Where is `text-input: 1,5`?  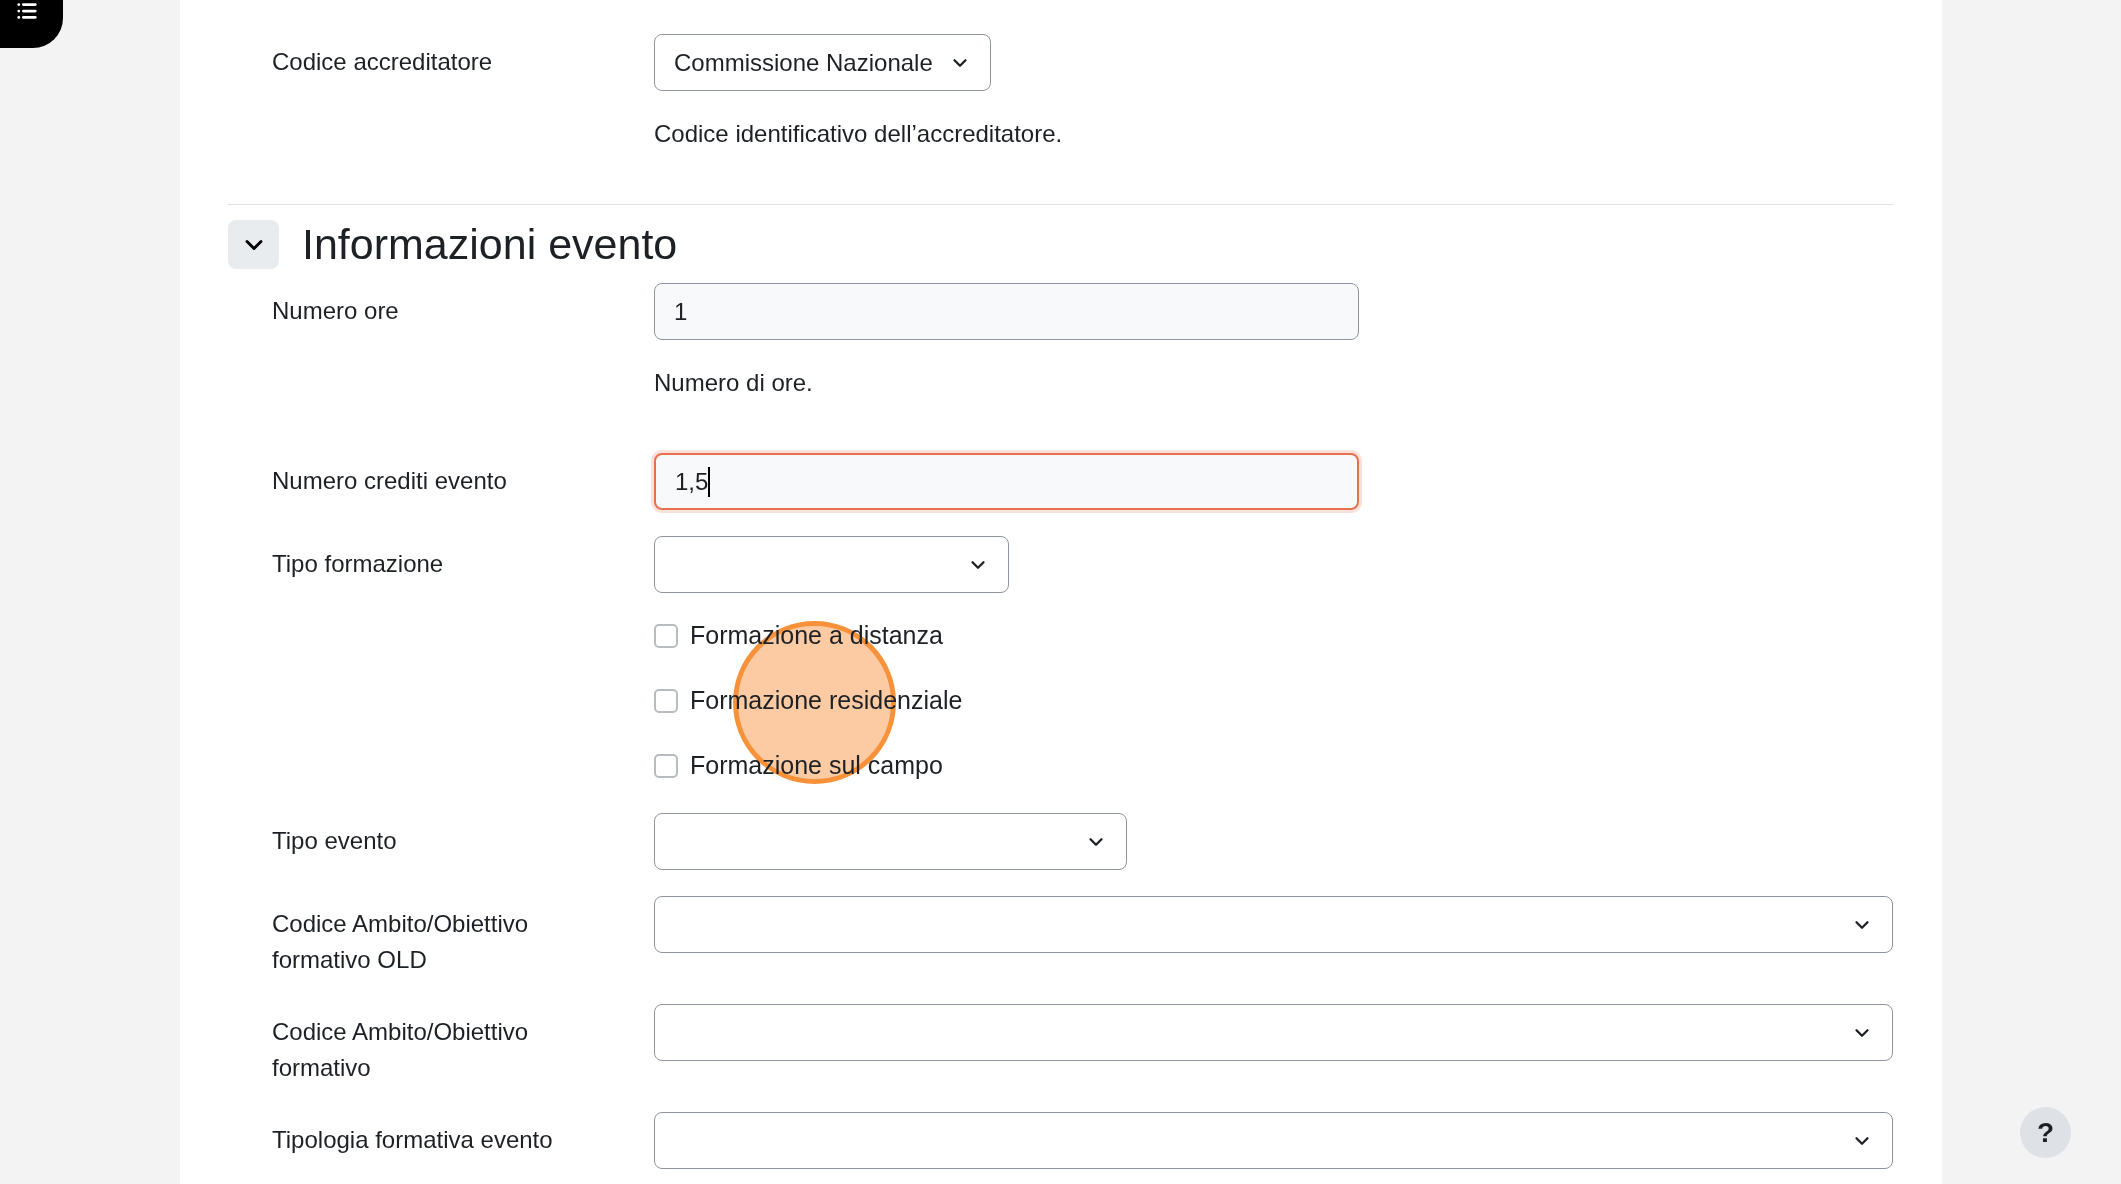
text-input: 1,5 is located at coordinates (1006, 481).